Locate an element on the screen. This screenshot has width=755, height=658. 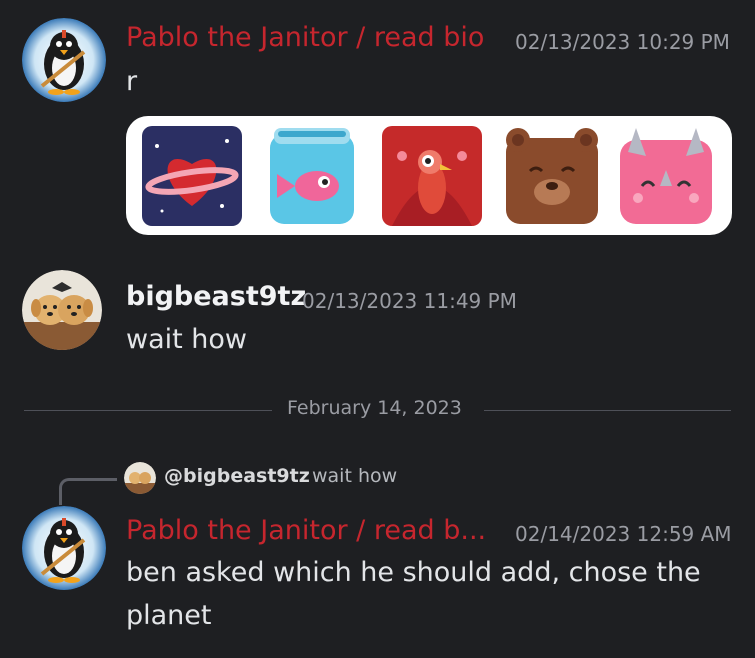
message-text: wait how is located at coordinates (187, 339).